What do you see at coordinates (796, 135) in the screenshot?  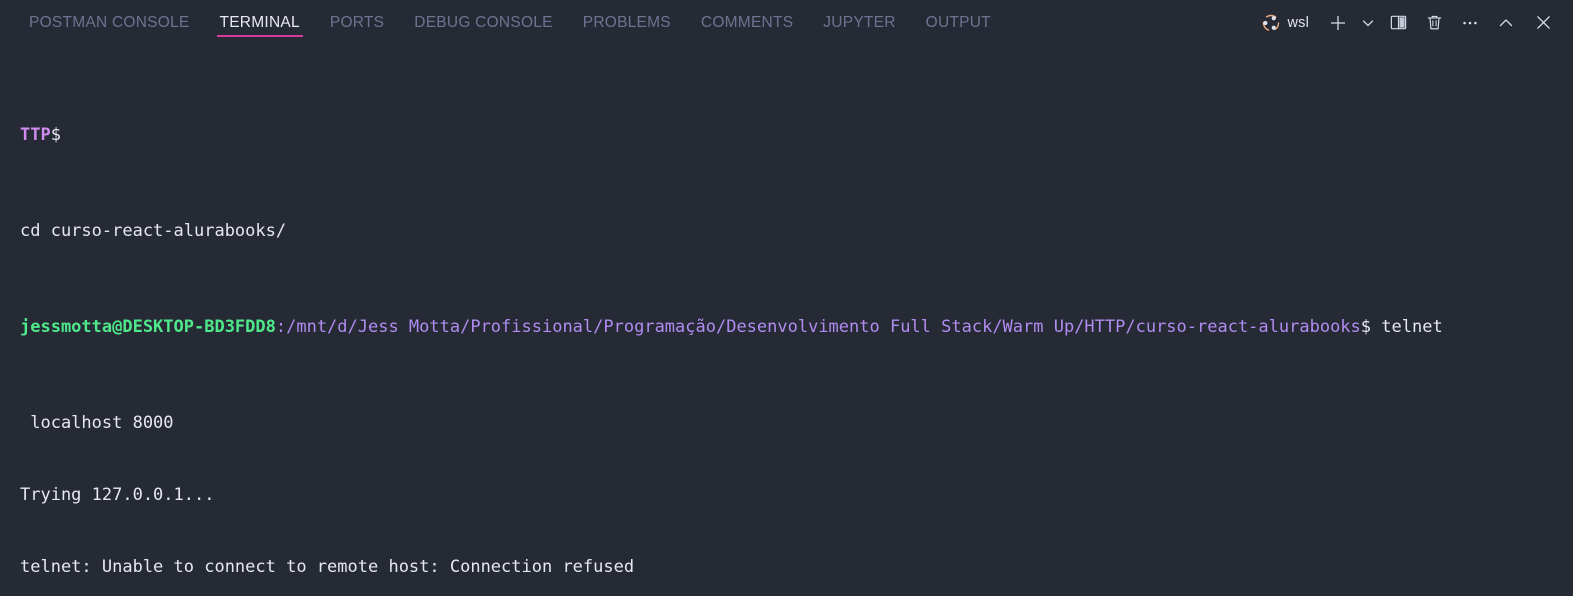 I see `terminal-line: TTP$` at bounding box center [796, 135].